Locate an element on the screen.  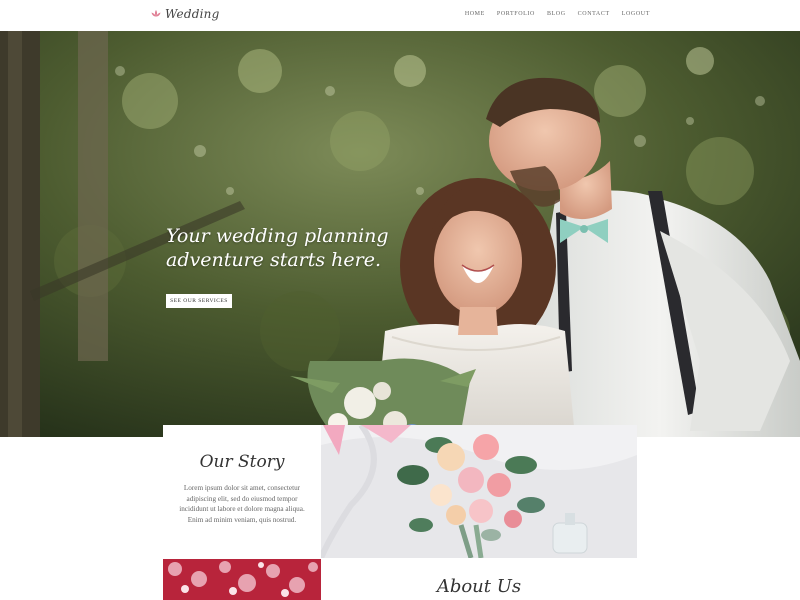
logo-text: Wedding is located at coordinates (192, 14).